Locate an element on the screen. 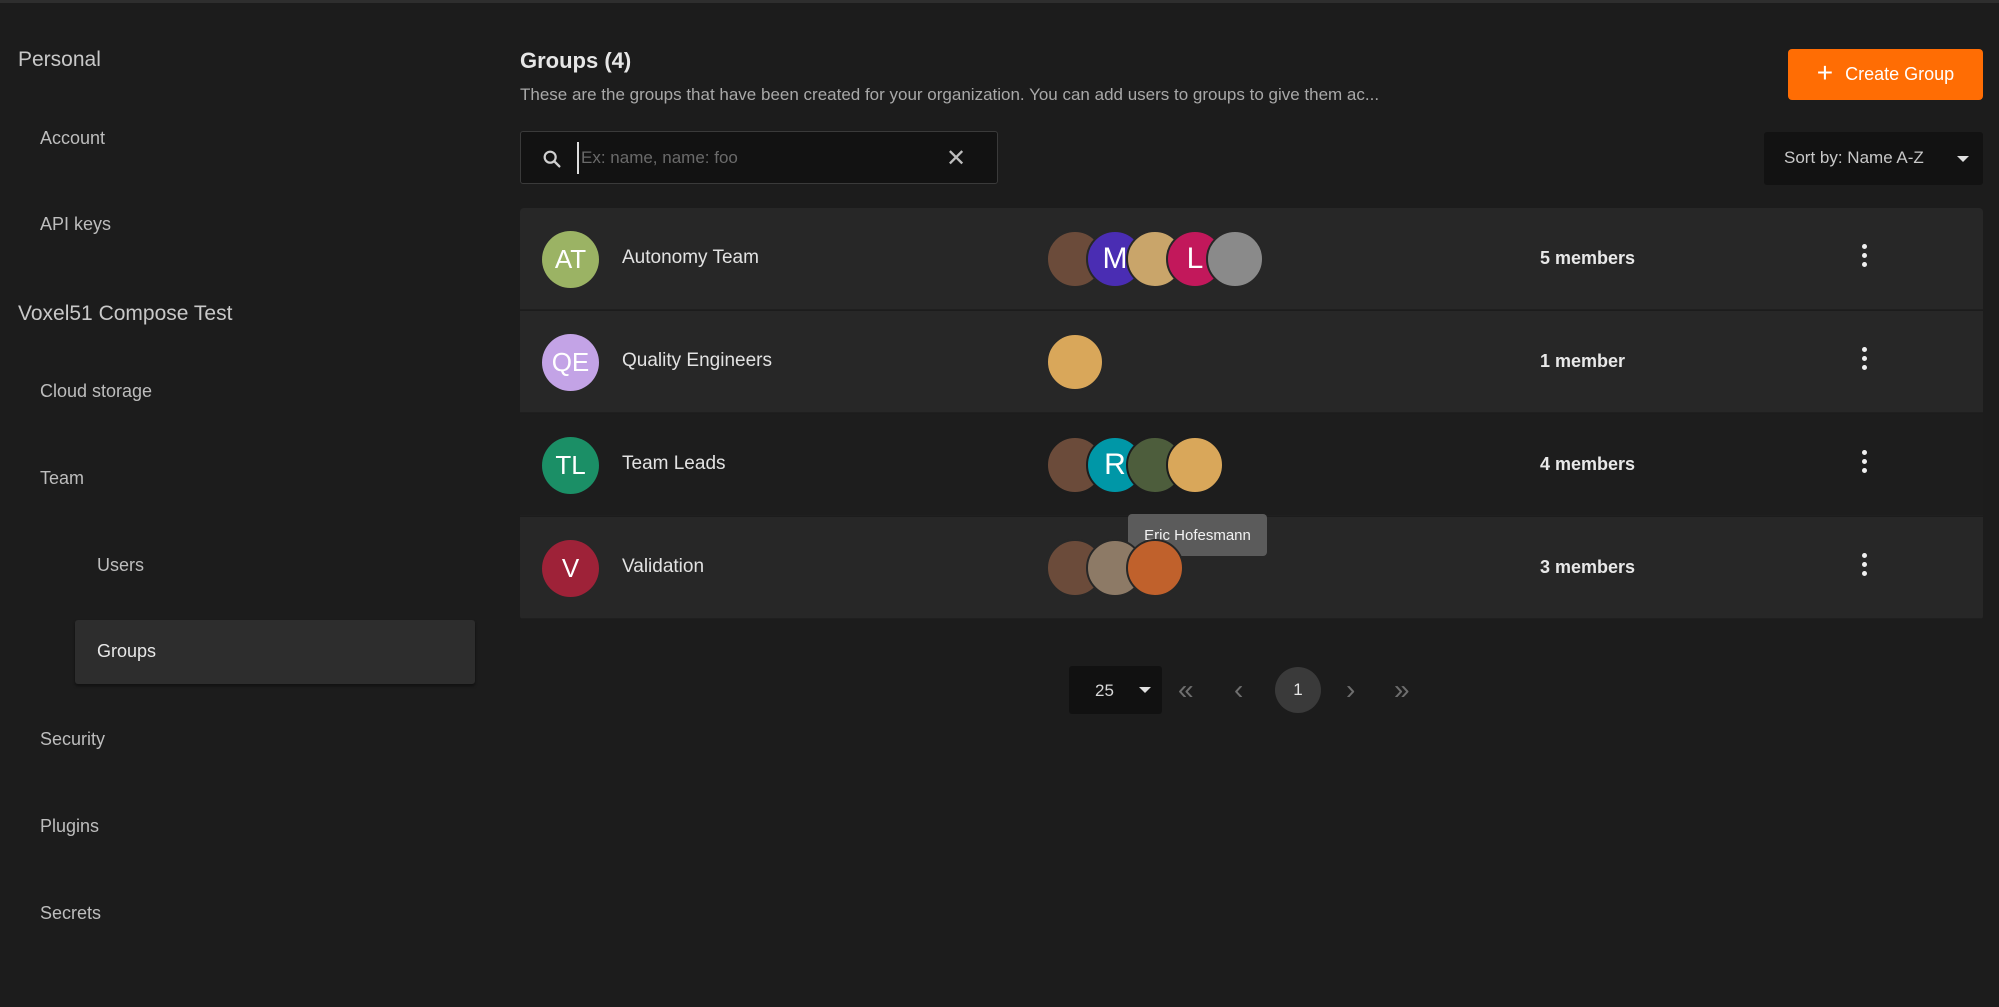 The image size is (1999, 1007). create-group-button: + Create Group is located at coordinates (1885, 74).